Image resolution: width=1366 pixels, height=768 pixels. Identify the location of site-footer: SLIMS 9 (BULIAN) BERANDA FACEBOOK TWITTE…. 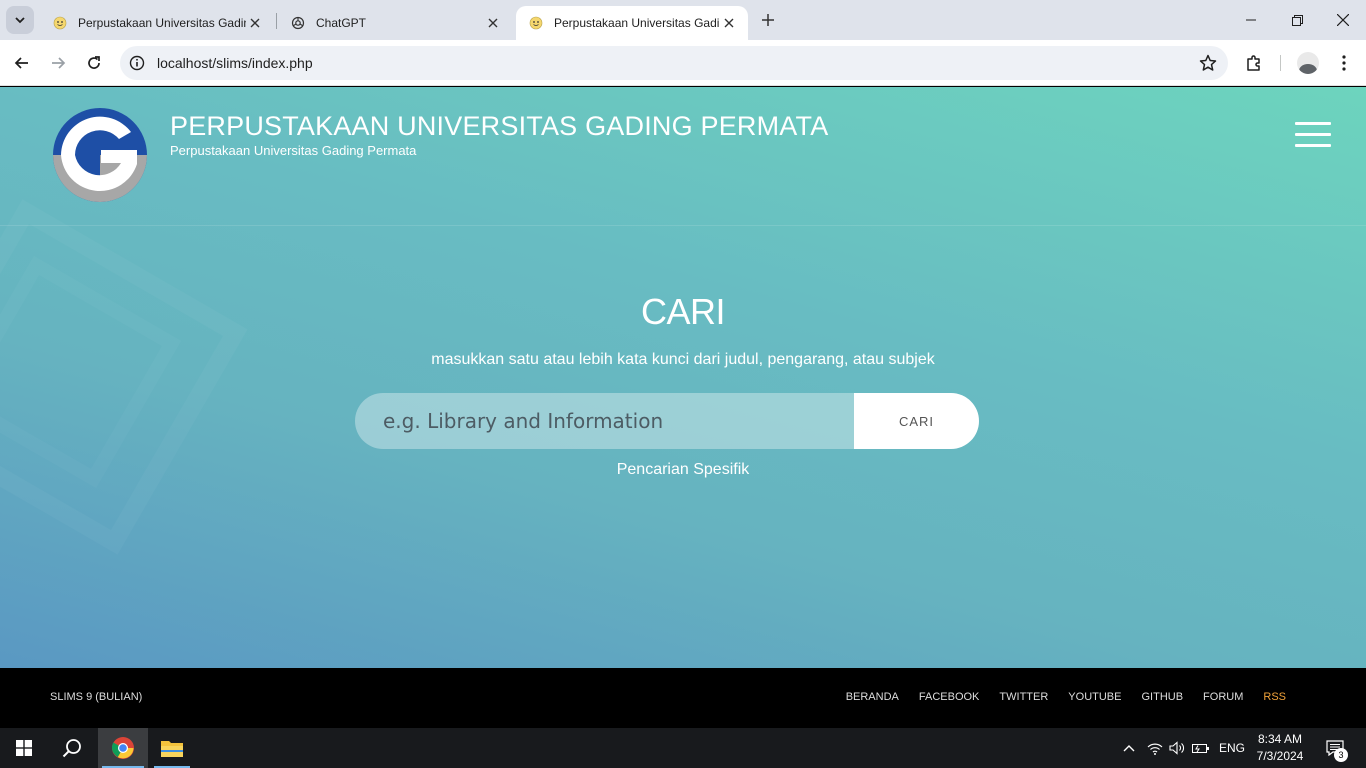
(683, 698).